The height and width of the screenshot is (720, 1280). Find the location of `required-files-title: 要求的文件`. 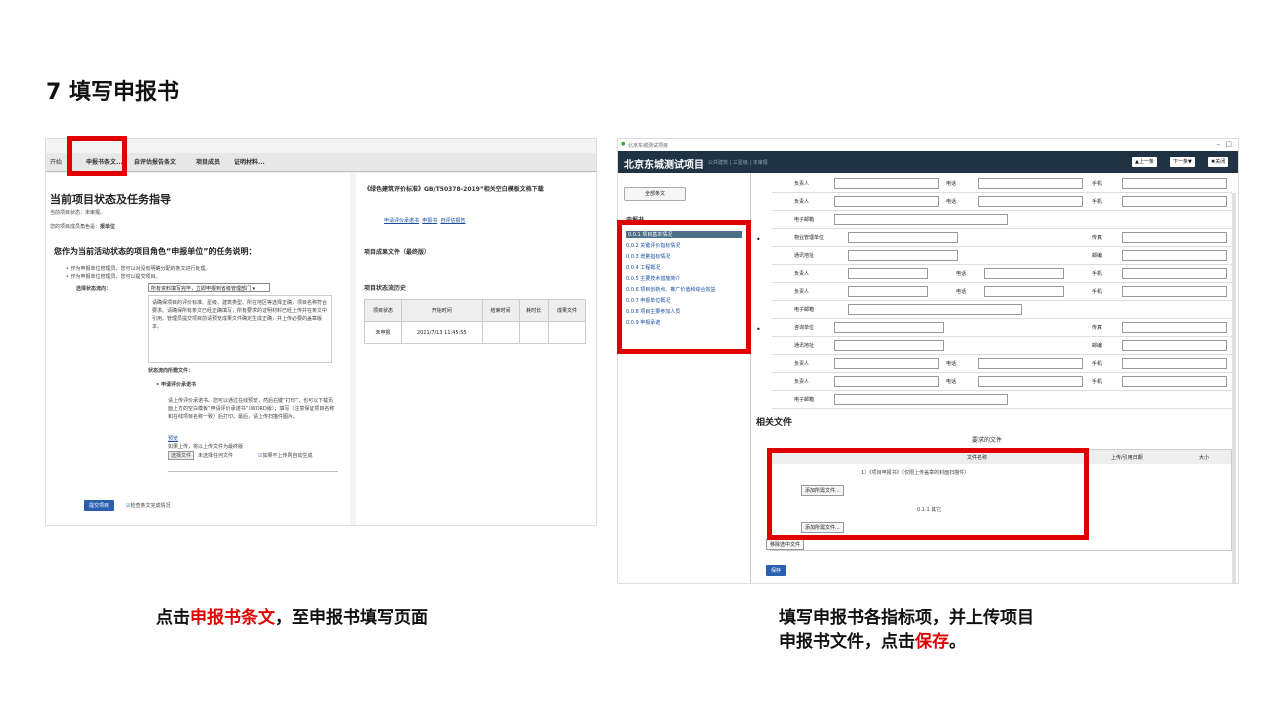

required-files-title: 要求的文件 is located at coordinates (987, 440).